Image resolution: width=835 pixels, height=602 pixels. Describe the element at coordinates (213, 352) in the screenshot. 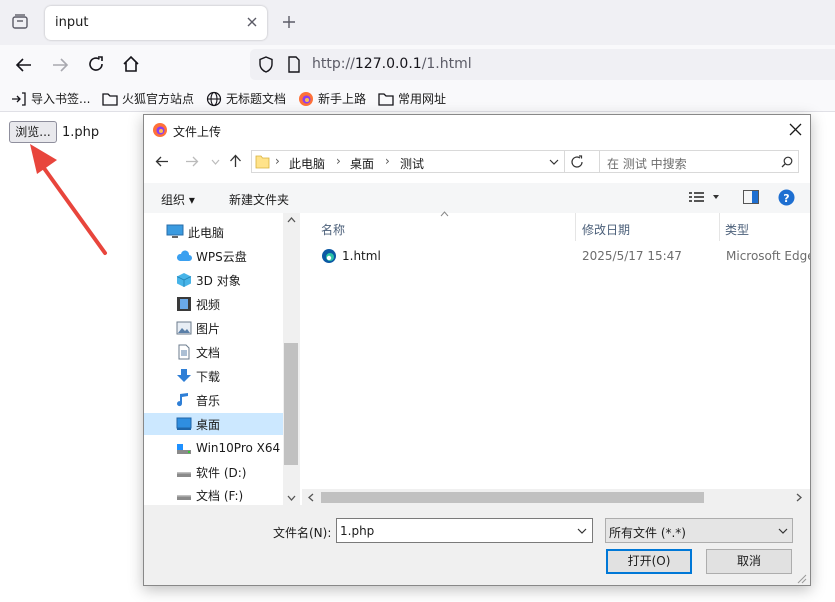

I see `nav-item-documents: 文档` at that location.